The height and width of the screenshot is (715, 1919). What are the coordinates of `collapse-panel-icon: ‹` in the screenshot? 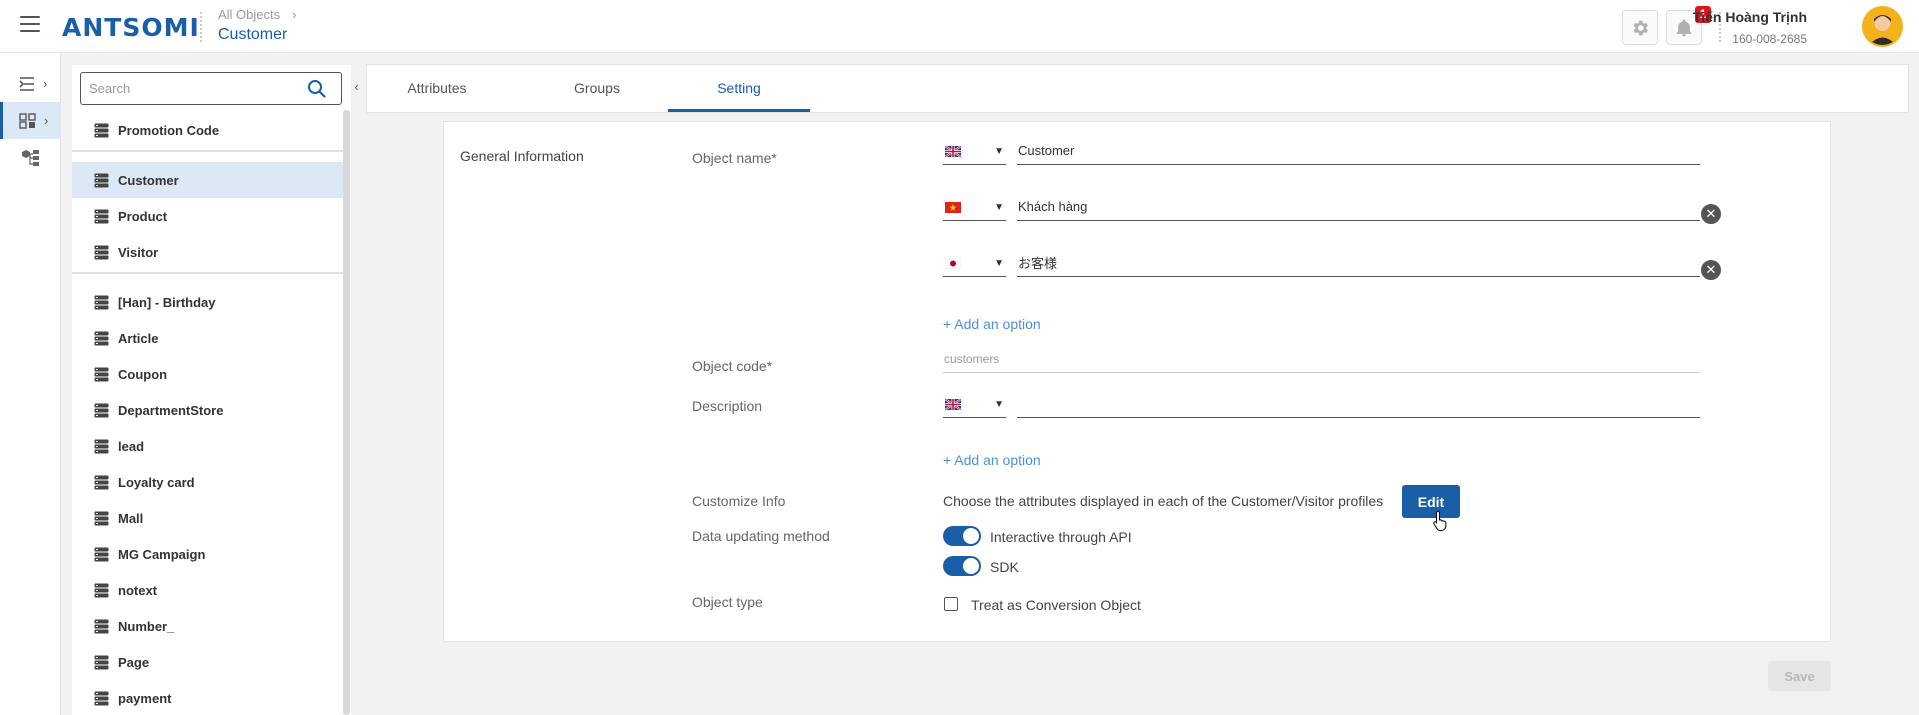 It's located at (356, 87).